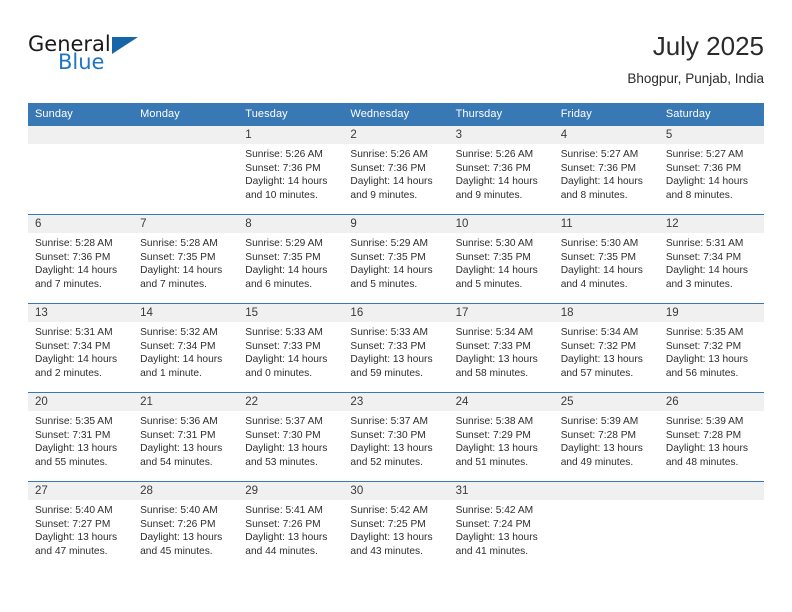  Describe the element at coordinates (74, 510) in the screenshot. I see `sunrise-text: Sunrise: 5:40 AM` at that location.